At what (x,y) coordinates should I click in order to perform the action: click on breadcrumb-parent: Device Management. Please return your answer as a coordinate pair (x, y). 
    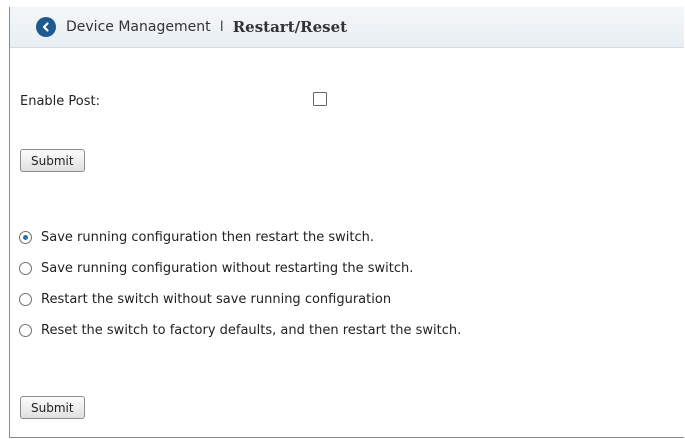
    Looking at the image, I should click on (138, 27).